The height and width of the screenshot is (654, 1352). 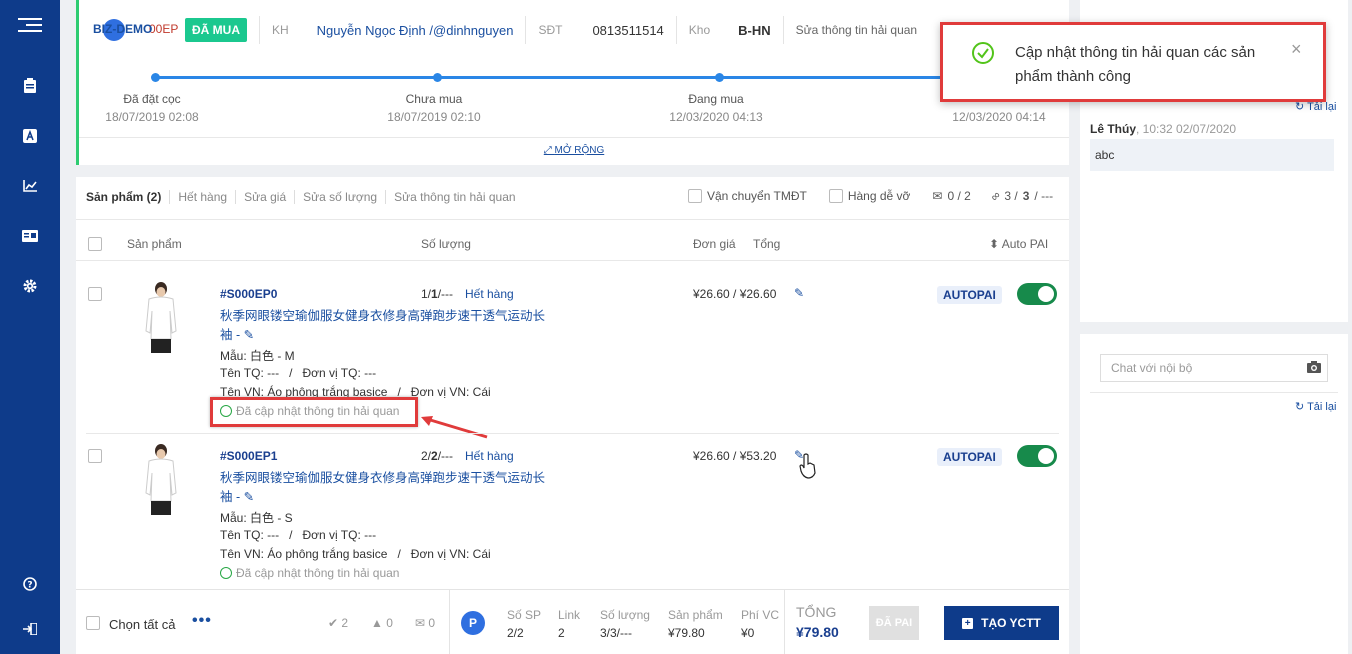 I want to click on create-request-button: + TẠO YCTT, so click(x=1001, y=623).